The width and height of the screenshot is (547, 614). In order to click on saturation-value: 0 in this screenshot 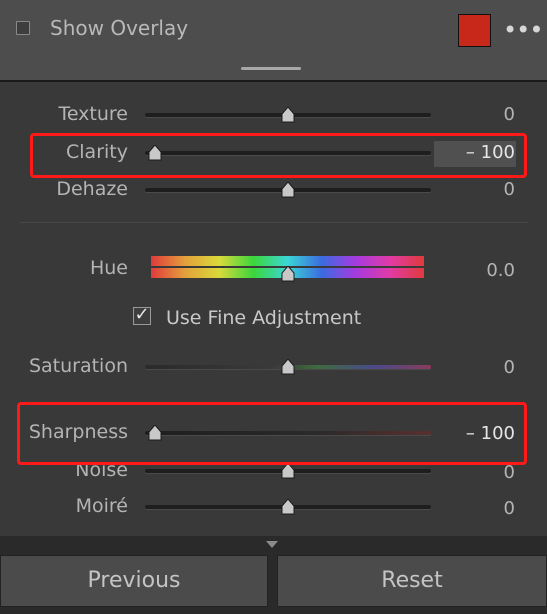, I will do `click(509, 367)`.